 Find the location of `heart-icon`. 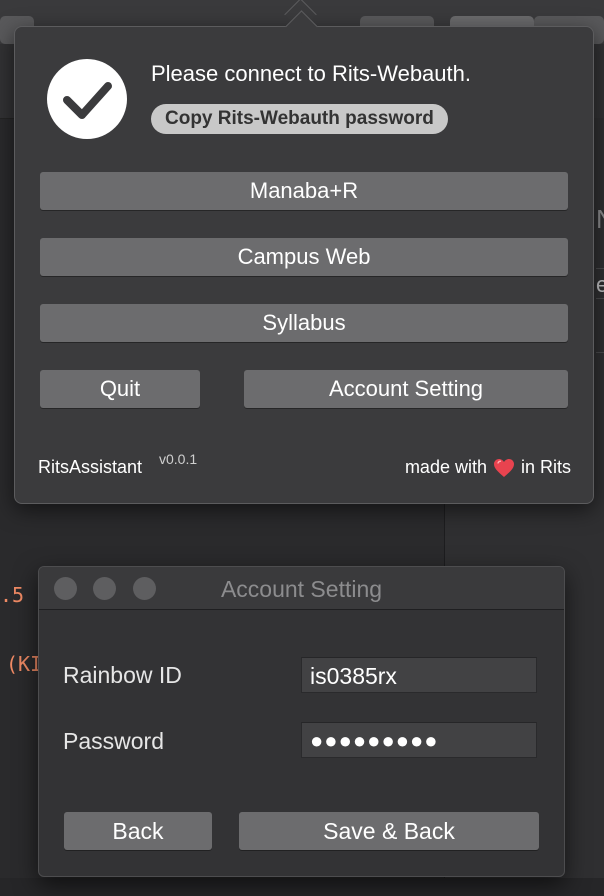

heart-icon is located at coordinates (504, 468).